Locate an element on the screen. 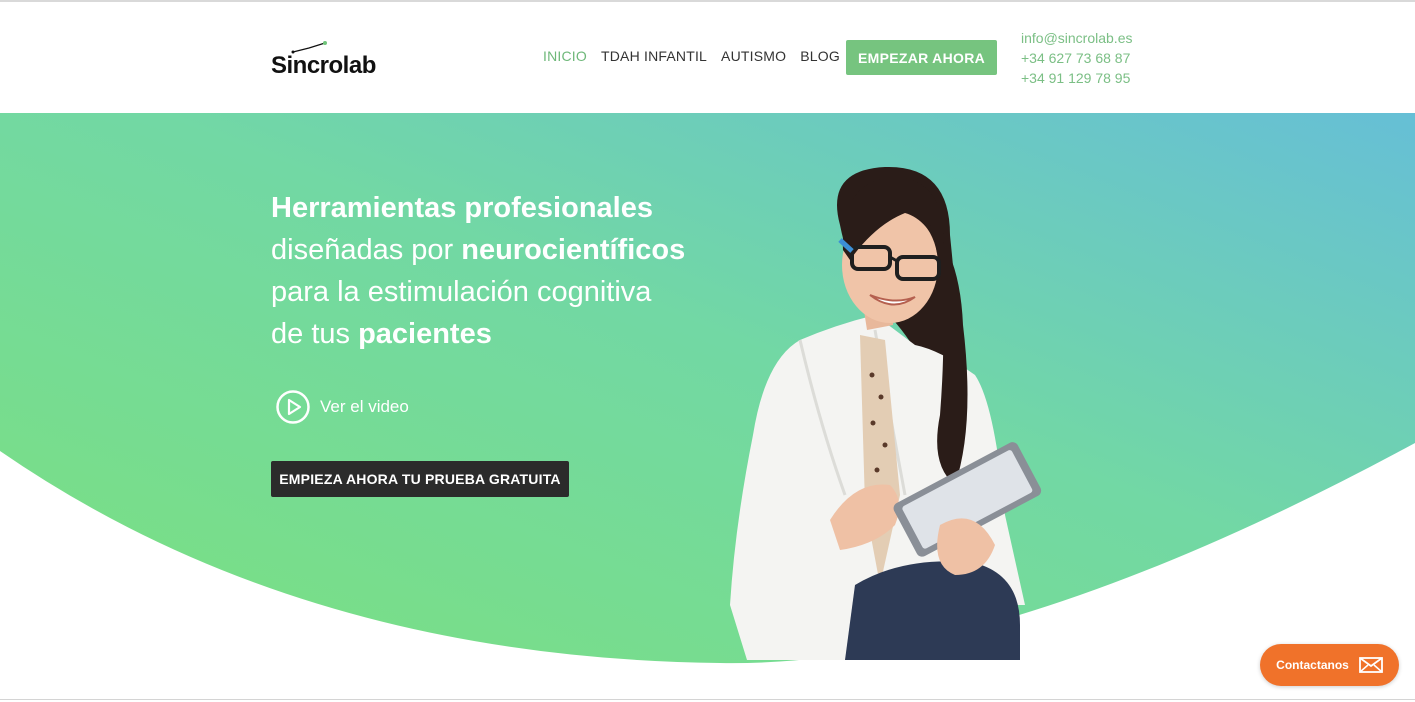 This screenshot has width=1415, height=702. contactanos-label: Contactanos is located at coordinates (1312, 665).